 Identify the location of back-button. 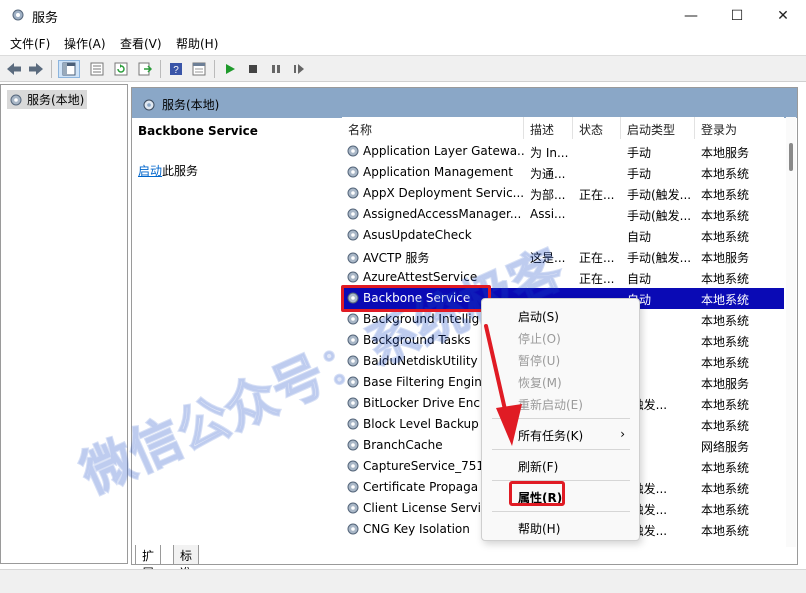
(14, 69).